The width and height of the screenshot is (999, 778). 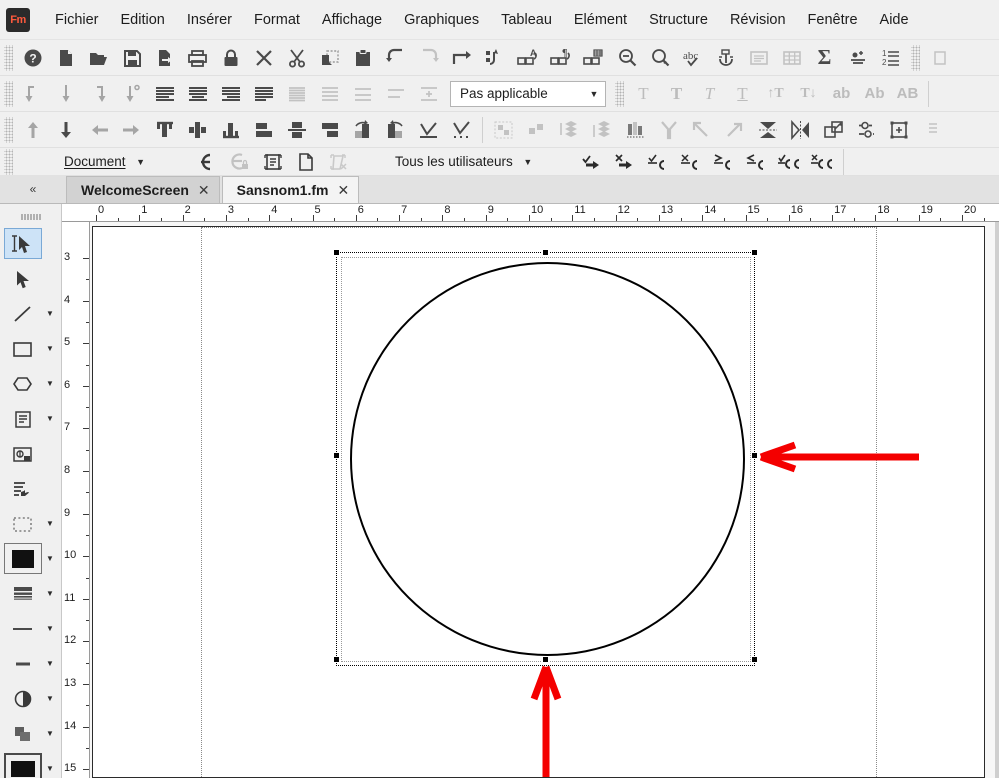 I want to click on align-center-icon, so click(x=197, y=94).